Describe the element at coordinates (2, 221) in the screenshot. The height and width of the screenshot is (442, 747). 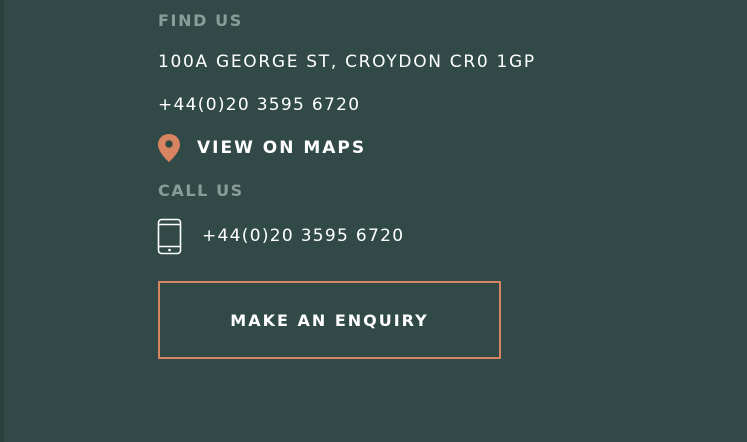
I see `left-edge-divider` at that location.